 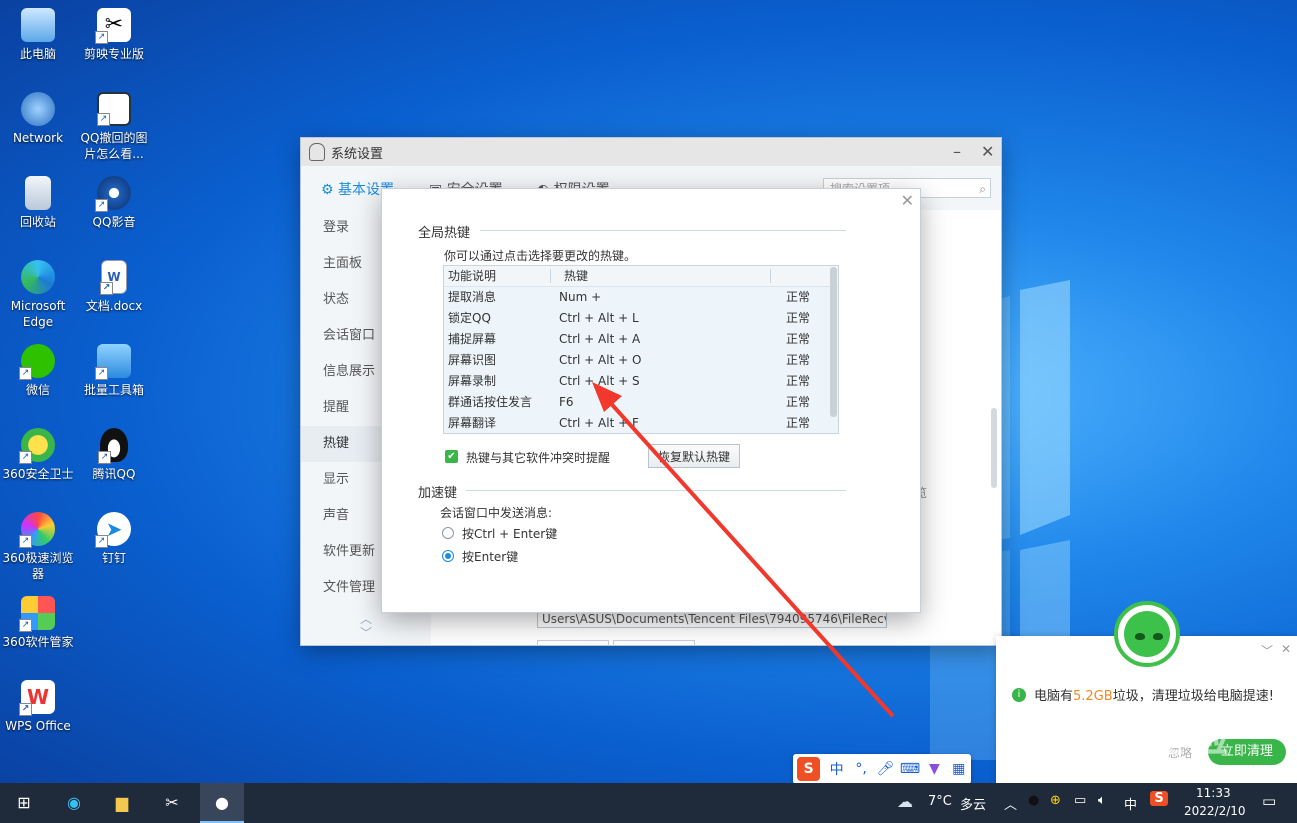 I want to click on skin-shirt-icon: ▼, so click(x=934, y=769).